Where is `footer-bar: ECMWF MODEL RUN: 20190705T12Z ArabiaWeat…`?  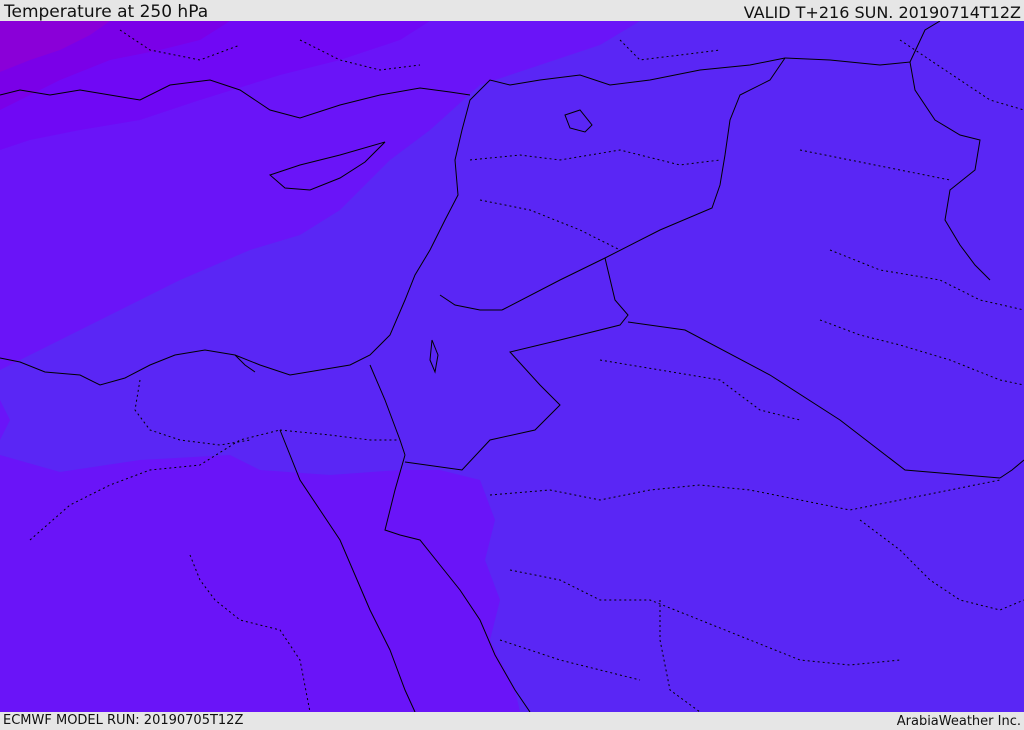 footer-bar: ECMWF MODEL RUN: 20190705T12Z ArabiaWeat… is located at coordinates (512, 720).